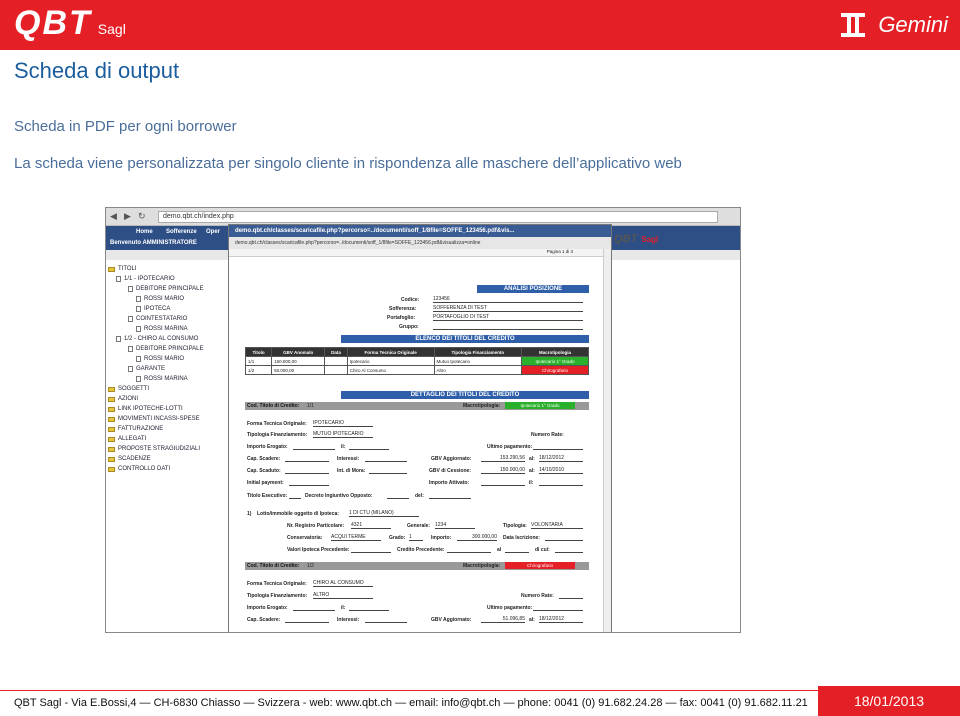 This screenshot has width=960, height=716. Describe the element at coordinates (135, 429) in the screenshot. I see `tree-item: FATTURAZIONE` at that location.